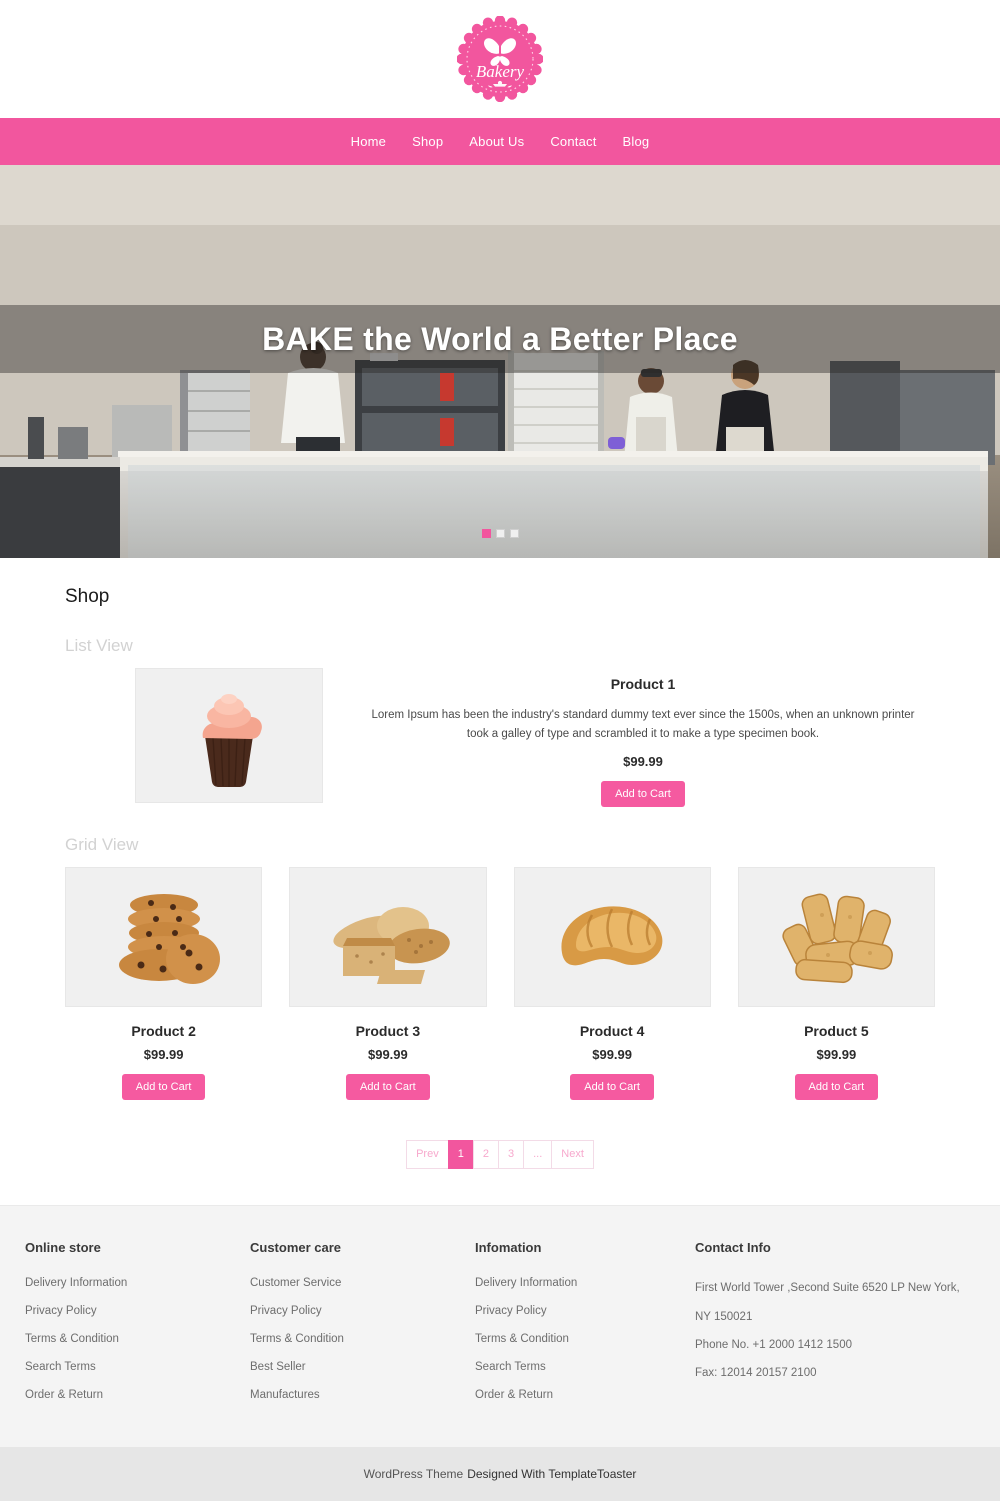 This screenshot has height=1501, width=1000. I want to click on product-card-4: Product 4 $99.99 Add to Cart, so click(612, 983).